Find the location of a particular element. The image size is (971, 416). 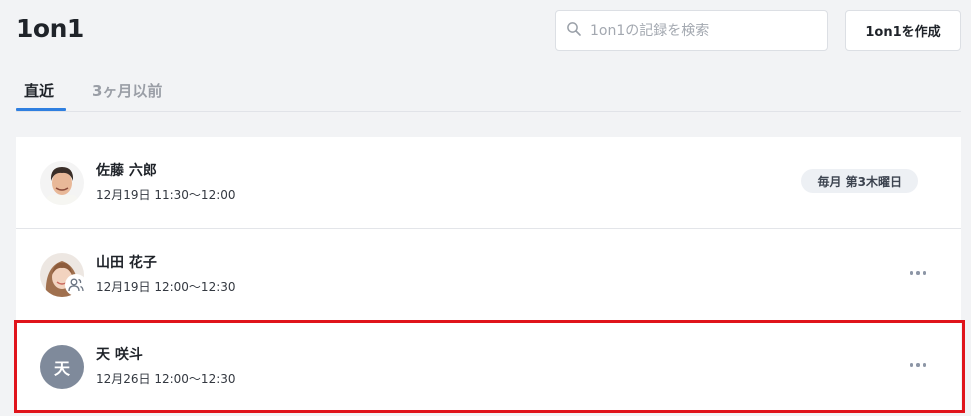

tab-older-label: 3ヶ月以前 is located at coordinates (127, 91).